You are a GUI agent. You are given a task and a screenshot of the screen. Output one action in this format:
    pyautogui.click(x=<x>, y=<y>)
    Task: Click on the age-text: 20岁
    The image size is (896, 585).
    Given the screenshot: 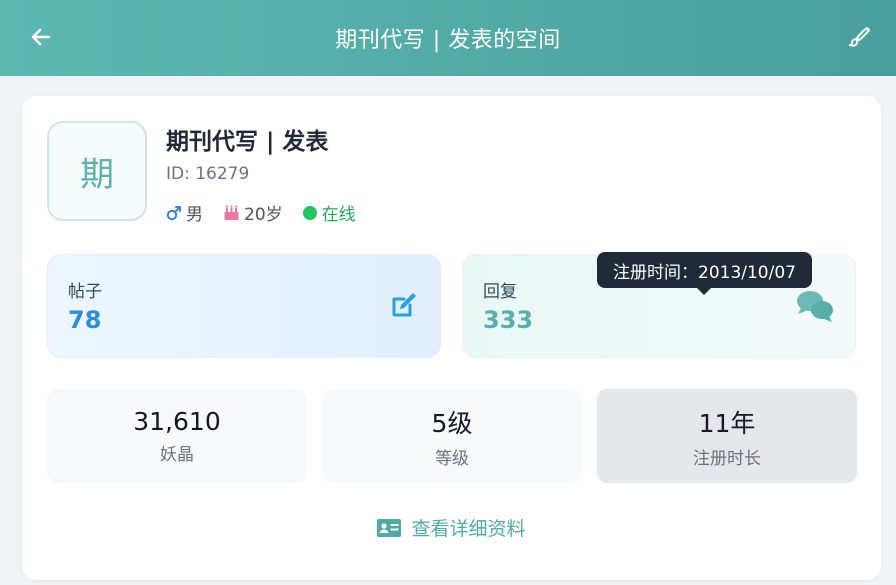 What is the action you would take?
    pyautogui.click(x=263, y=215)
    